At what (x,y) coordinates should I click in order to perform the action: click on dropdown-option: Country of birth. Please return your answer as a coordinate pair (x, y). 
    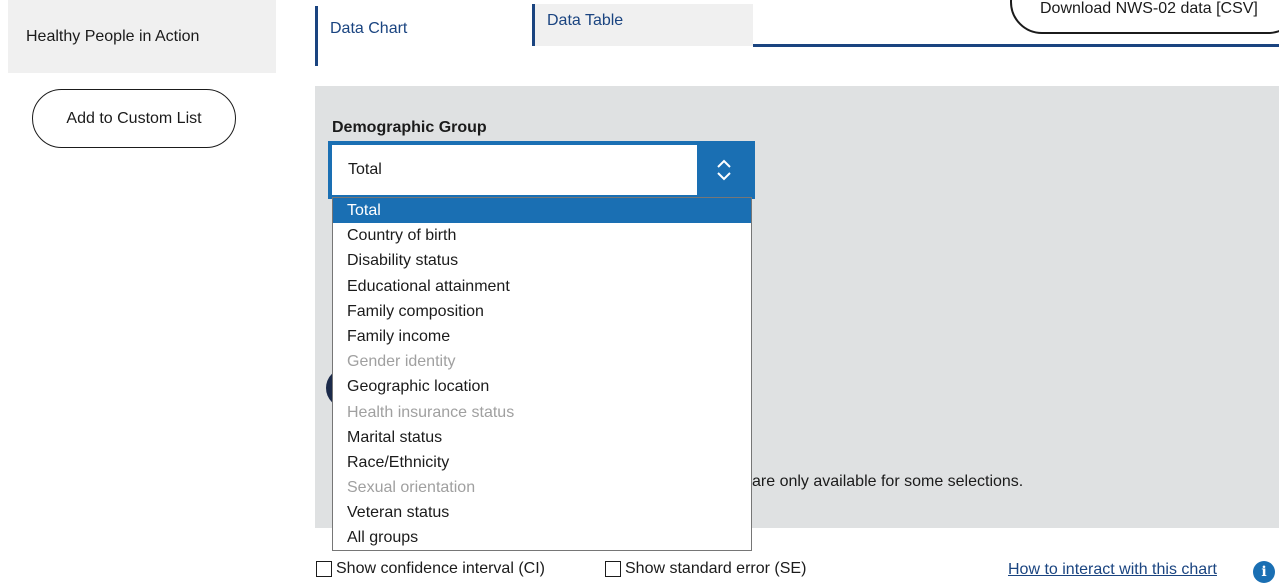
    Looking at the image, I should click on (542, 235).